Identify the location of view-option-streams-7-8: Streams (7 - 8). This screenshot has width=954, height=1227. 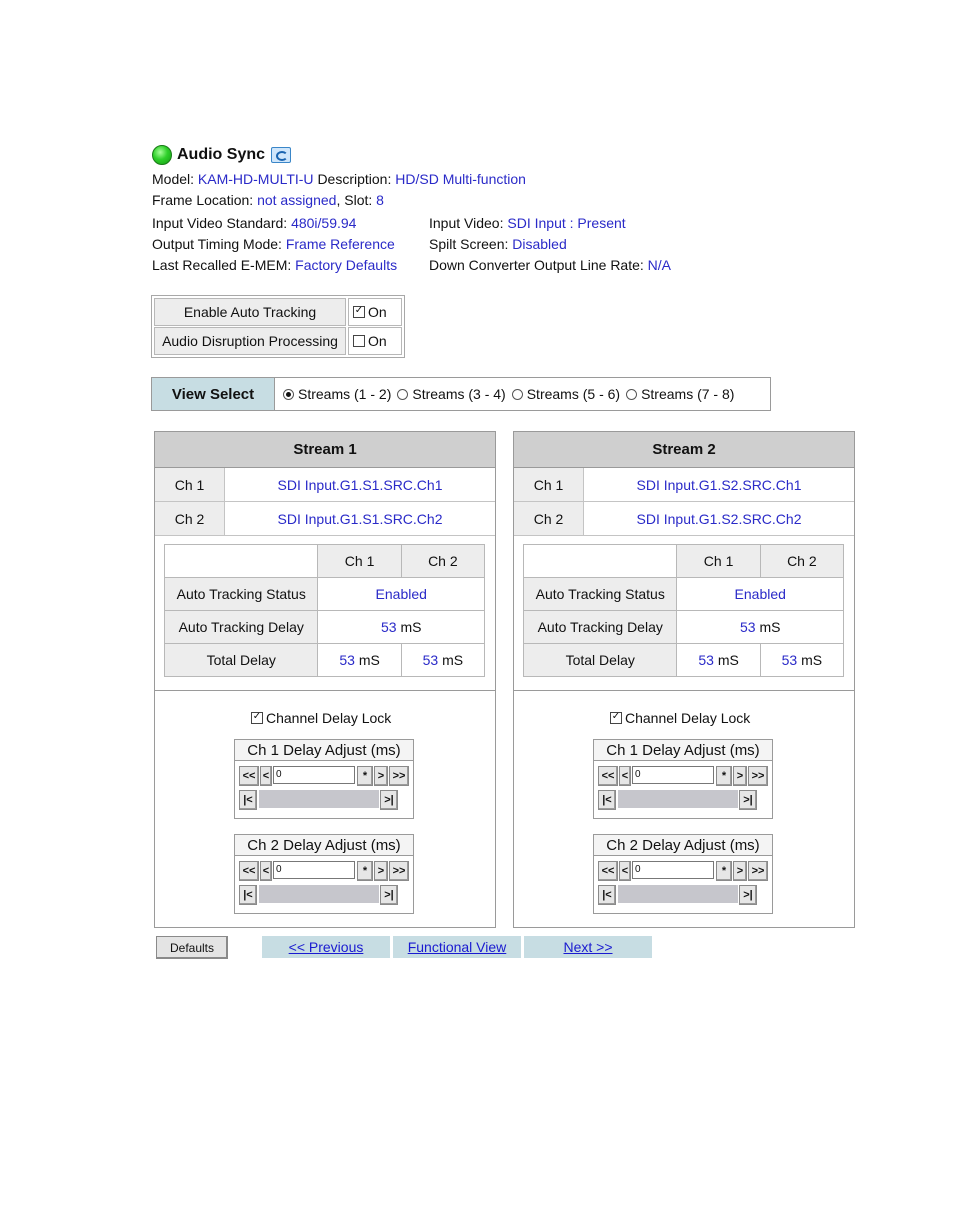
(680, 394).